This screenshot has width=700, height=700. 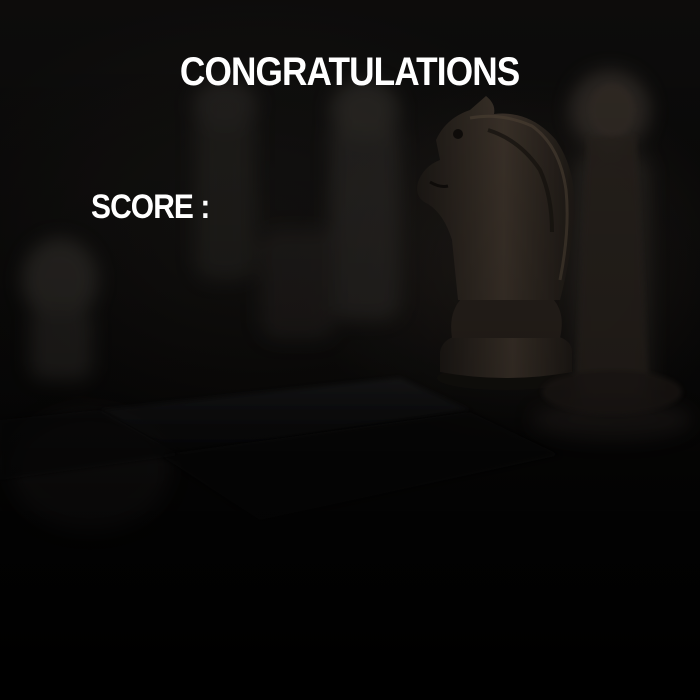 I want to click on score-row: SCORE :, so click(x=193, y=207).